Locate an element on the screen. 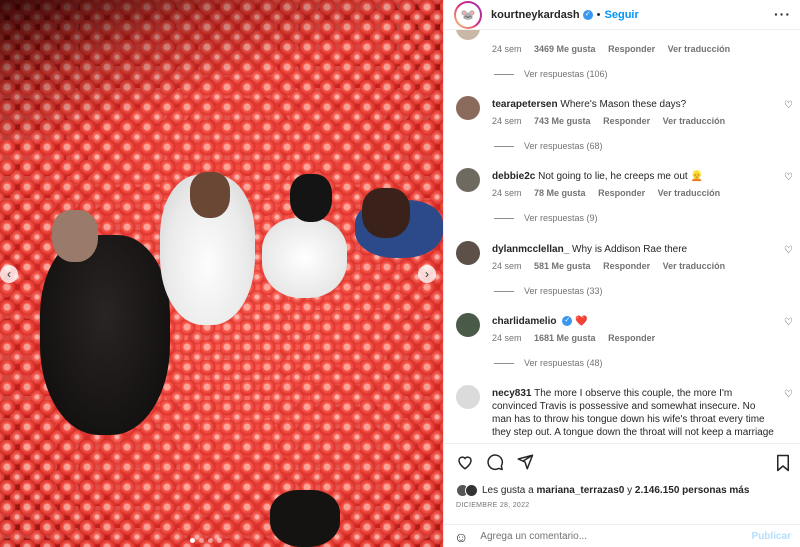 The image size is (800, 547). view-replies-button: Ver respuestas (9) is located at coordinates (546, 218).